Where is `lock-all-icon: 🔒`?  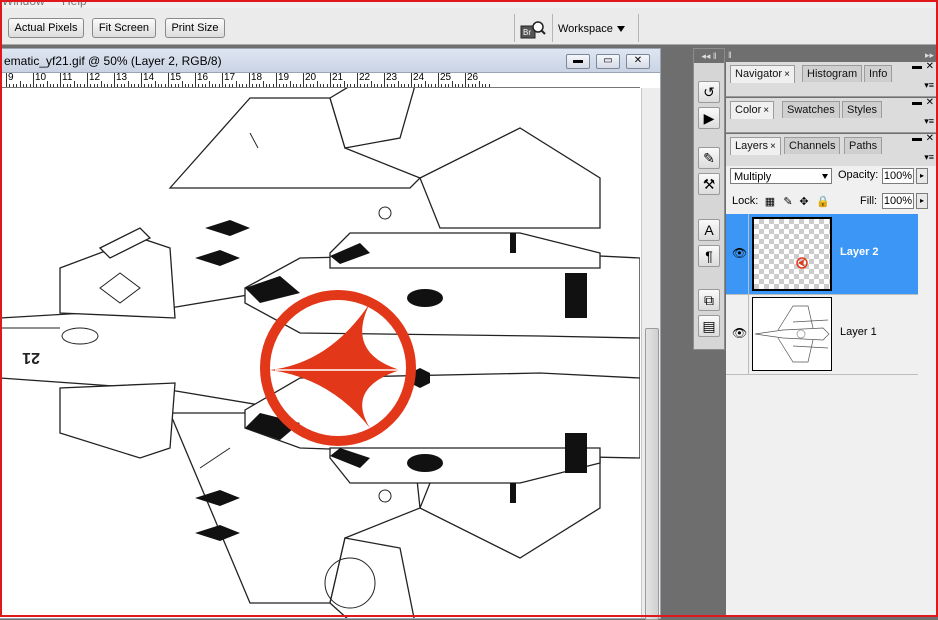
lock-all-icon: 🔒 is located at coordinates (823, 202).